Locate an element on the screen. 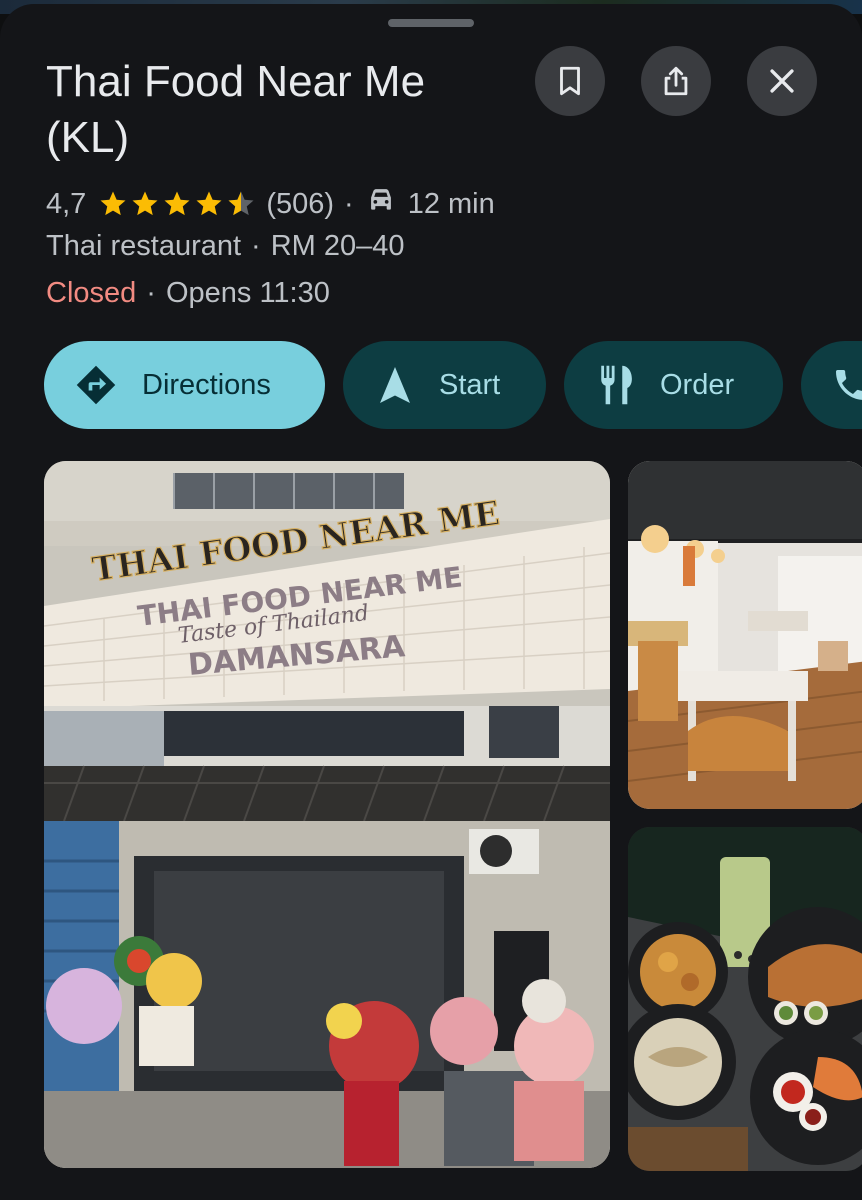 Image resolution: width=862 pixels, height=1200 pixels. rating-stars is located at coordinates (178, 204).